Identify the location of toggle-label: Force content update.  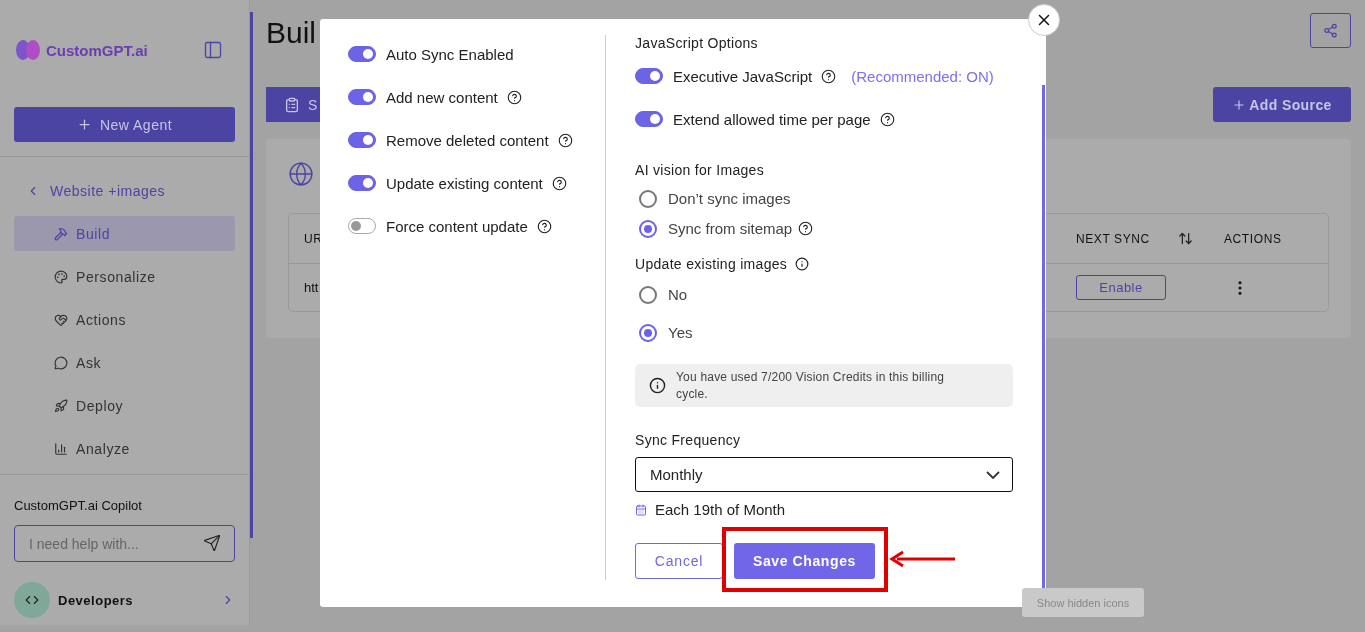
(457, 226).